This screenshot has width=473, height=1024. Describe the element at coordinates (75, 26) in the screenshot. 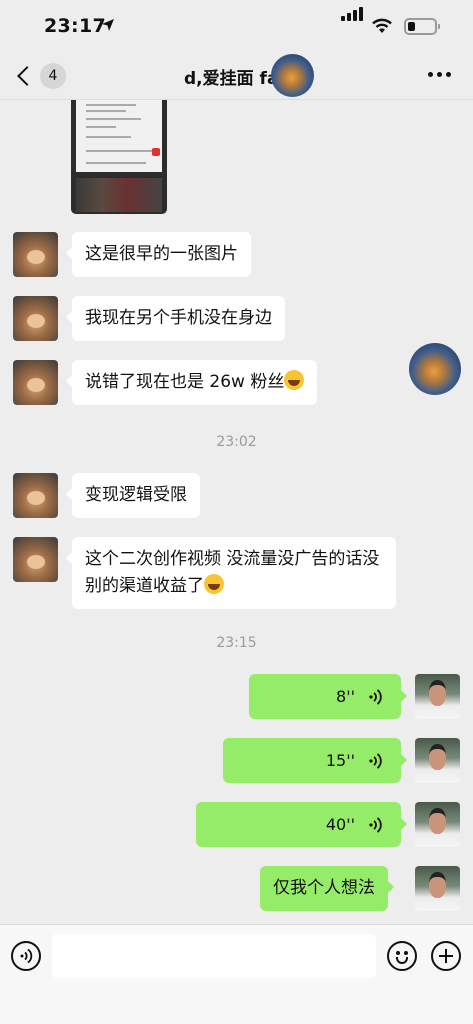

I see `status-time: 23:17` at that location.